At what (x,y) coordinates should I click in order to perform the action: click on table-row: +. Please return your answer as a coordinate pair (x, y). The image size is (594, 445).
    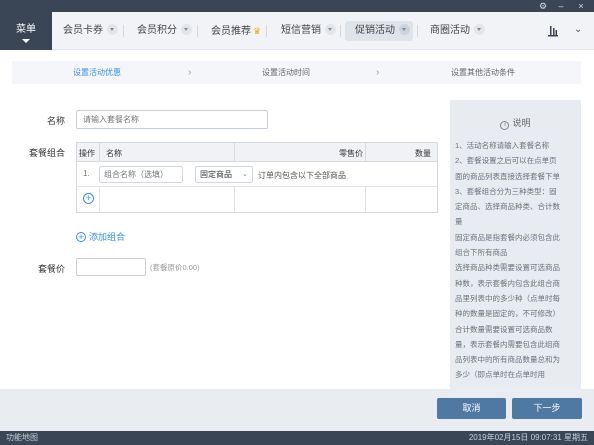
    Looking at the image, I should click on (257, 199).